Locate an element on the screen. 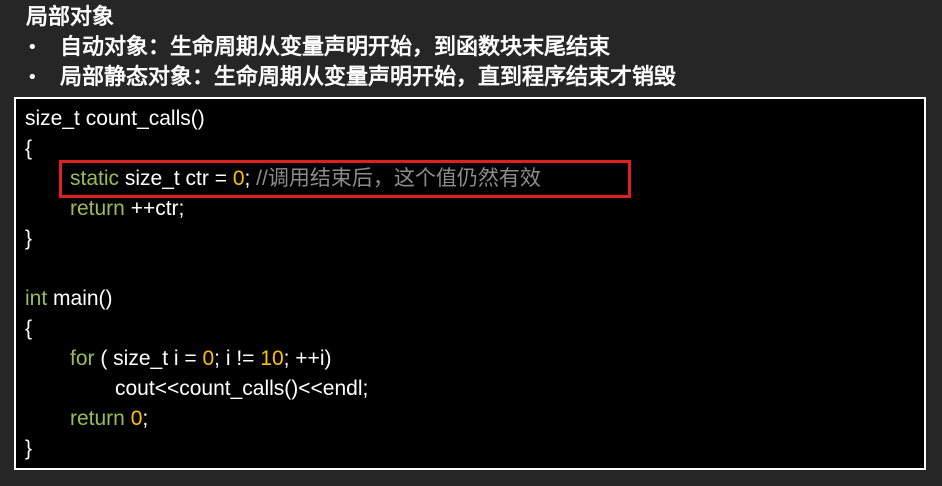 The width and height of the screenshot is (942, 486). code-line-12: } is located at coordinates (28, 449).